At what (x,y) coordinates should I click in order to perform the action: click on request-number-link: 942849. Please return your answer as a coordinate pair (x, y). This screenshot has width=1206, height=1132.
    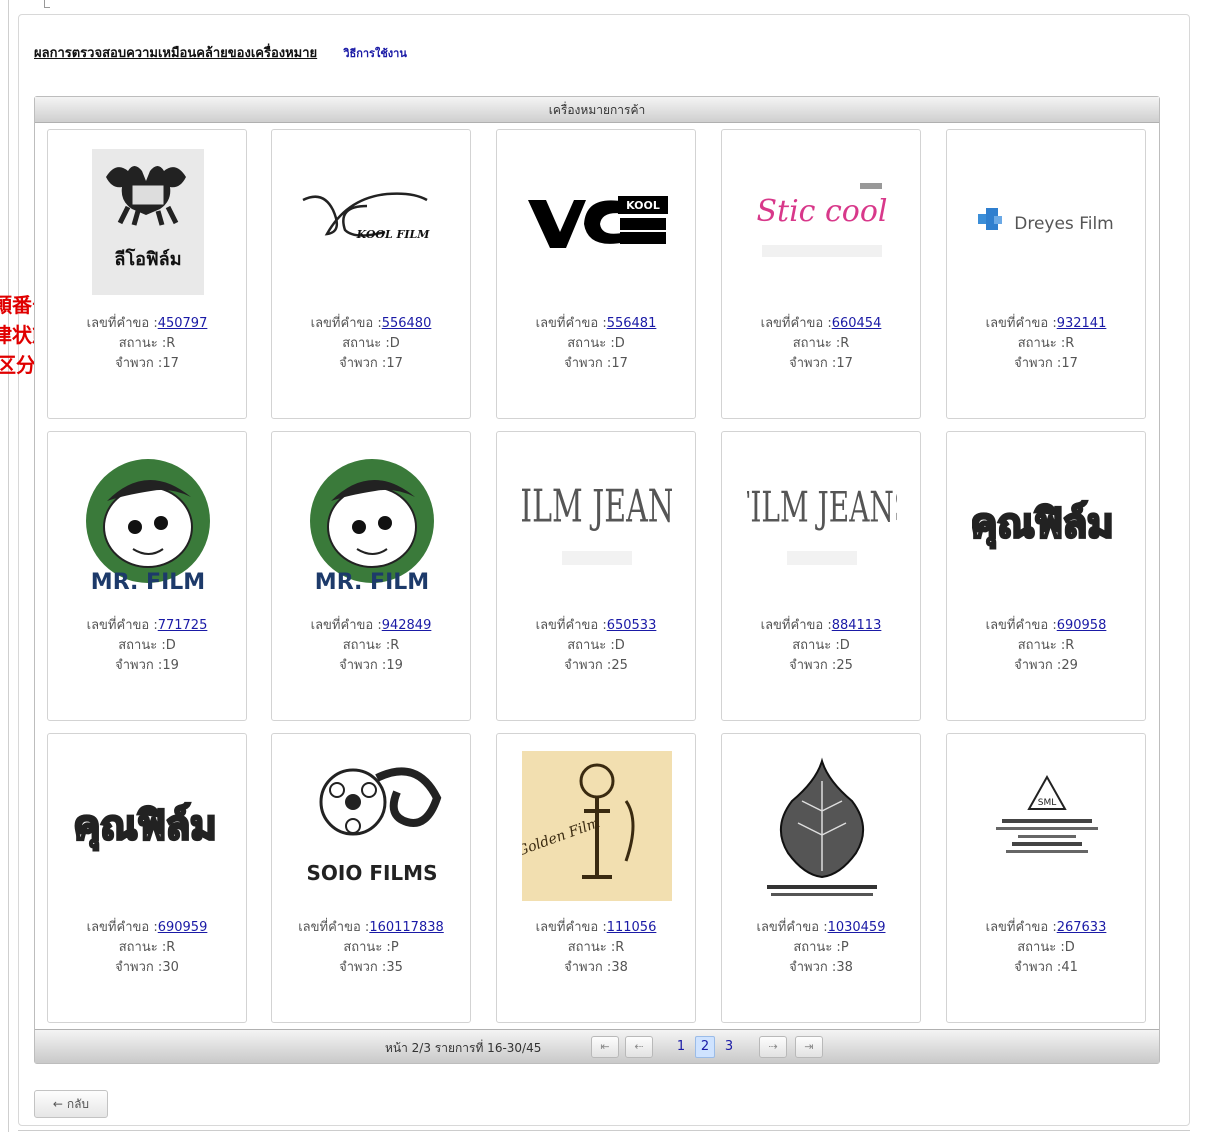
    Looking at the image, I should click on (407, 625).